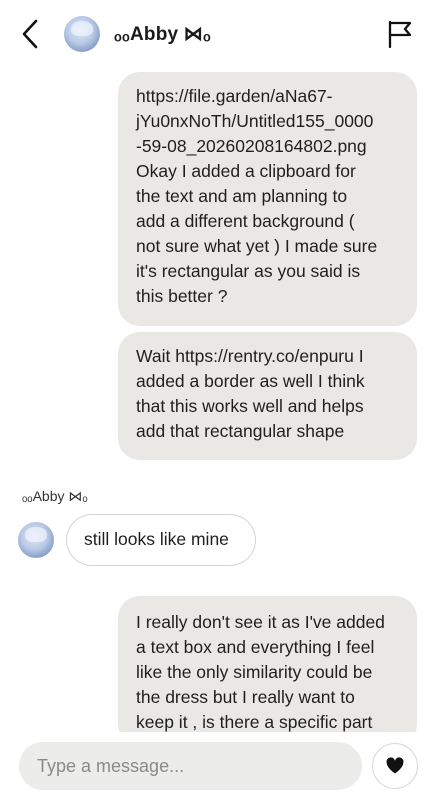 Image resolution: width=437 pixels, height=800 pixels. I want to click on received-message: still looks like mine, so click(161, 540).